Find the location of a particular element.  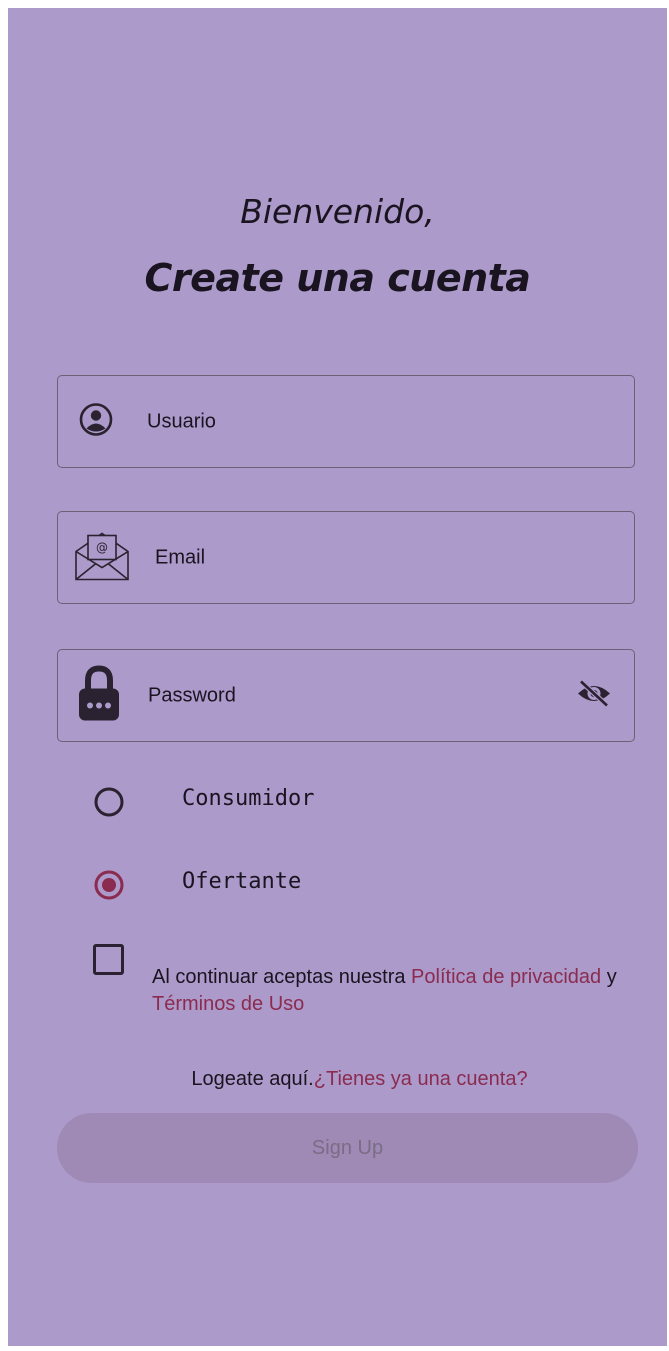

radio-unchecked-icon is located at coordinates (109, 802).